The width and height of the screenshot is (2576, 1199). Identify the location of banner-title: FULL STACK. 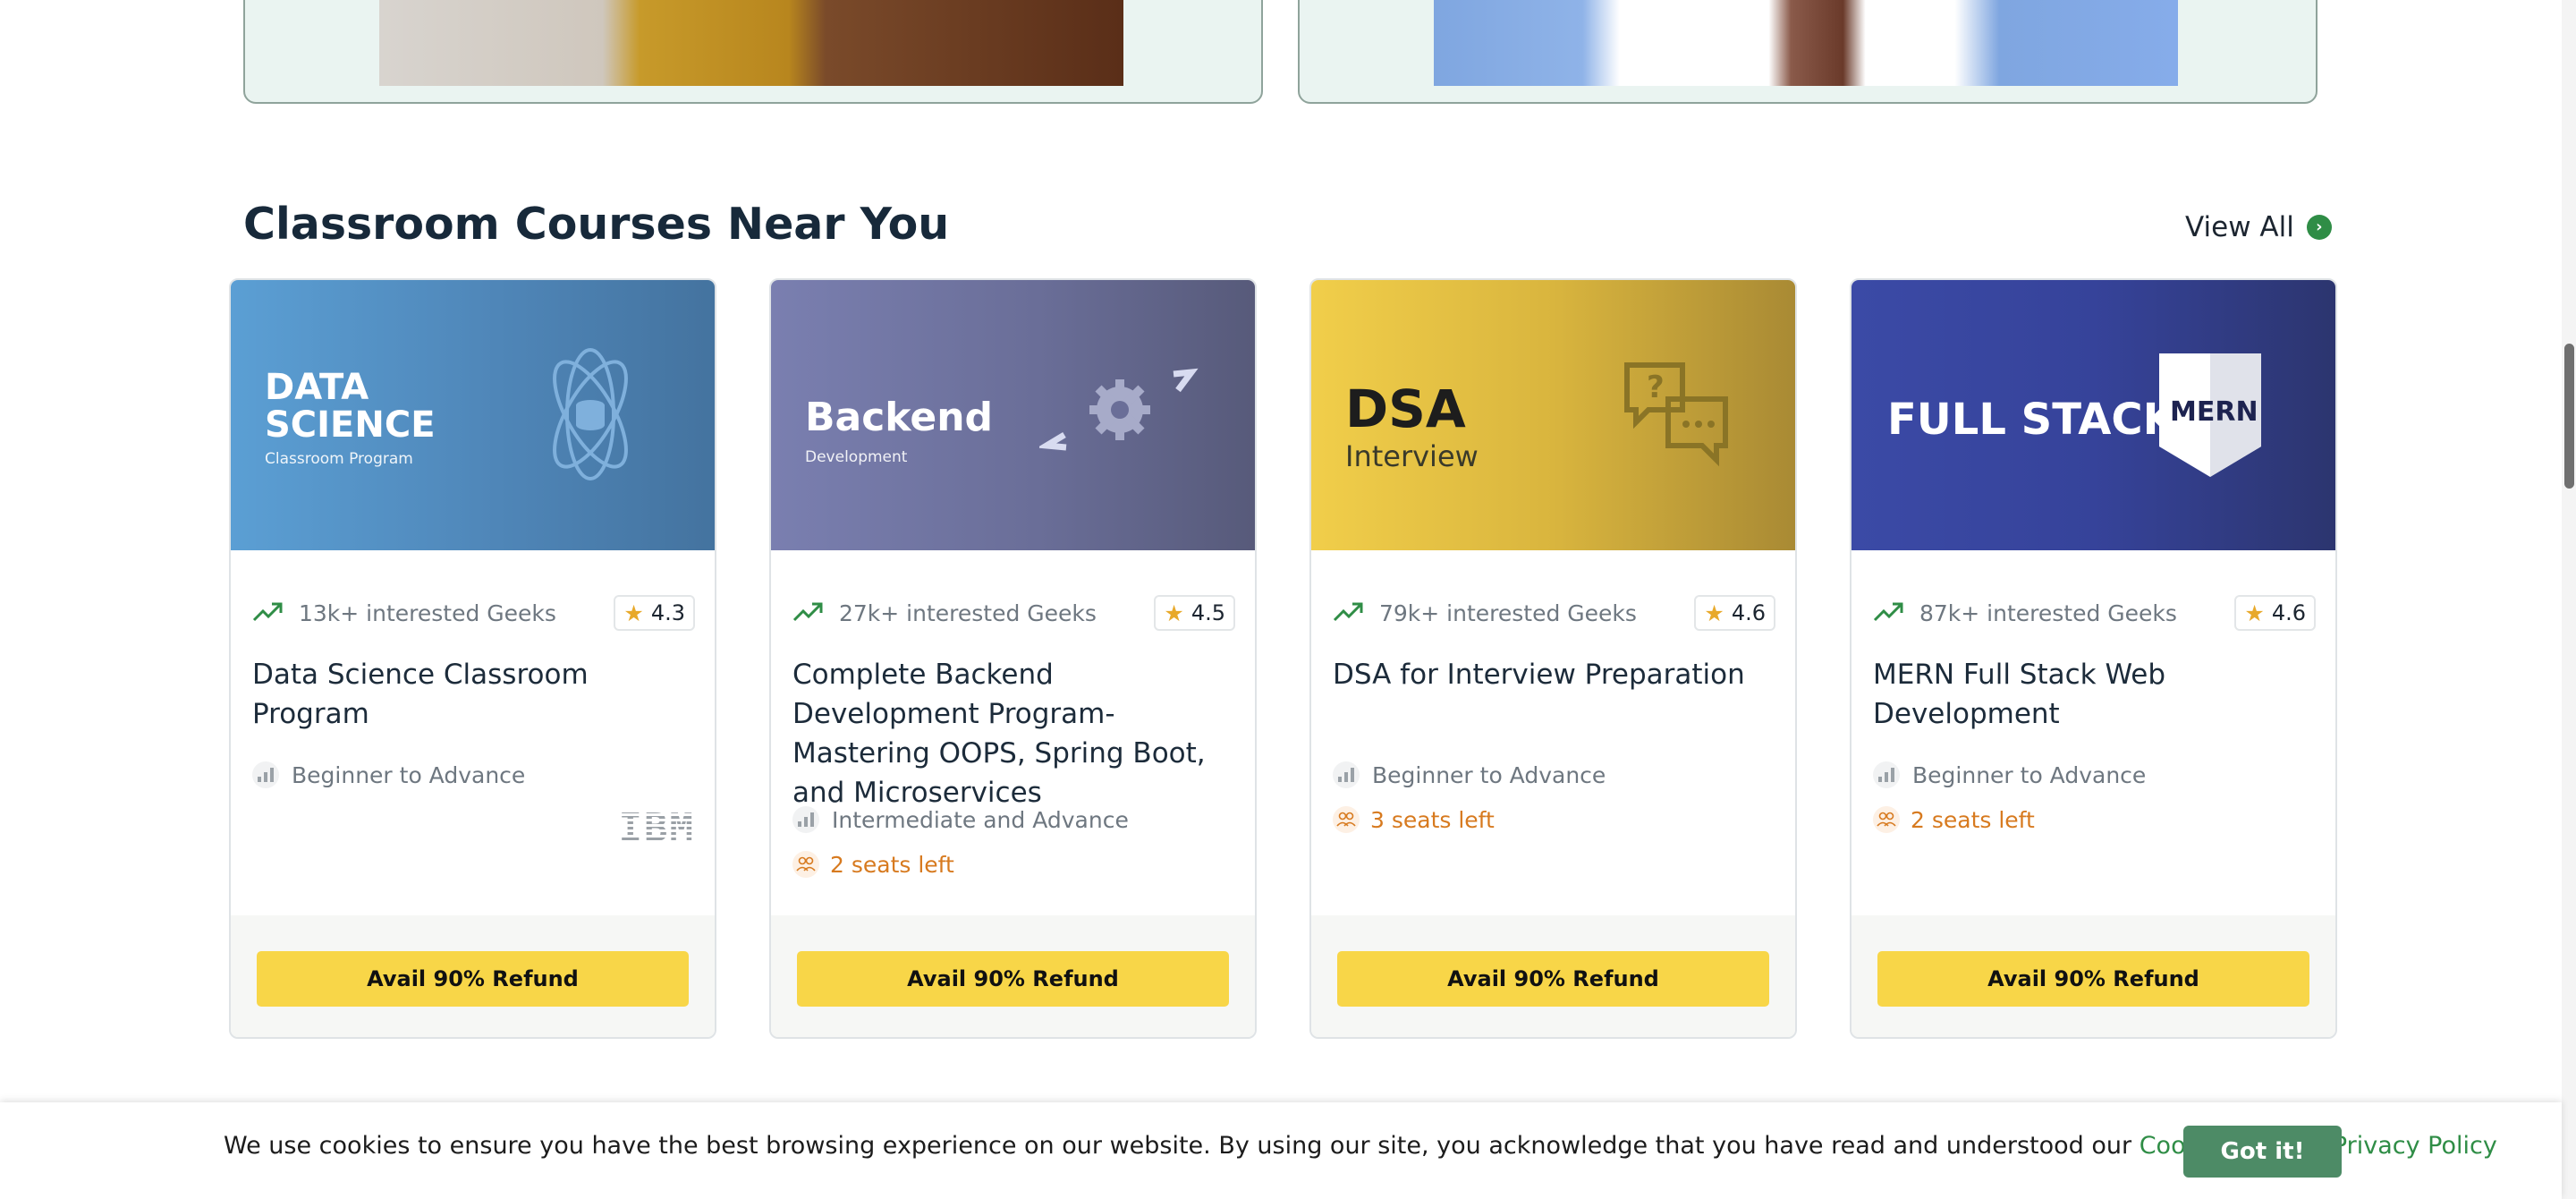
(2031, 420).